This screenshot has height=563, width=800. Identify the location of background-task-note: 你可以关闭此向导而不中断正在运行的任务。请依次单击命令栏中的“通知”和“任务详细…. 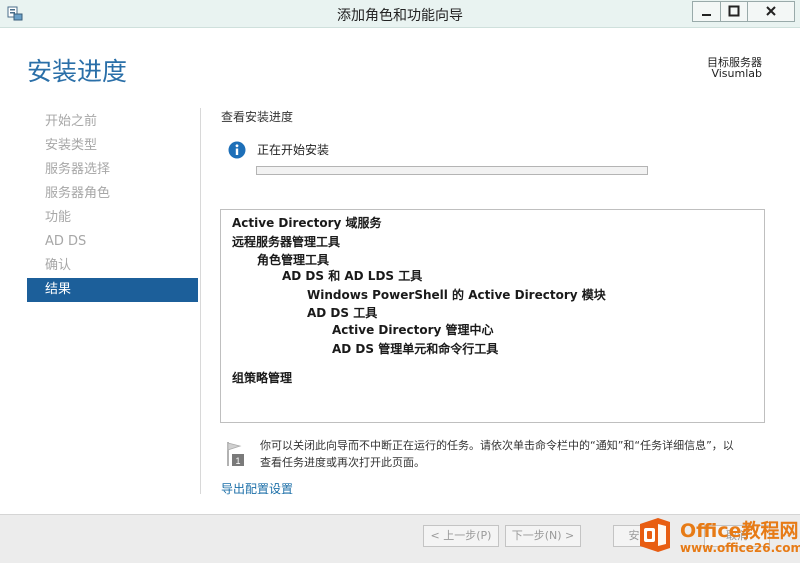
(520, 454).